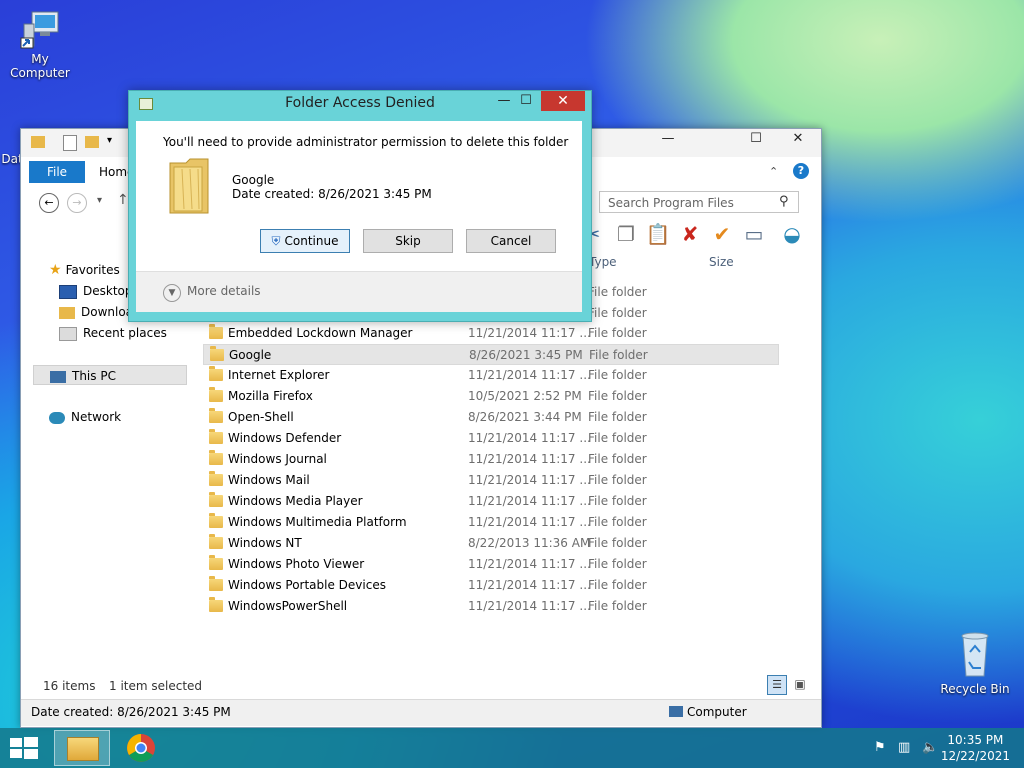 The image size is (1024, 768). I want to click on up-button: ↑, so click(123, 200).